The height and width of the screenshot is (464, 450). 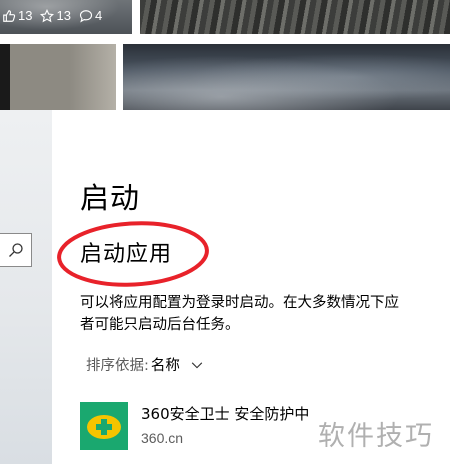 I want to click on 360-shield-icon, so click(x=104, y=426).